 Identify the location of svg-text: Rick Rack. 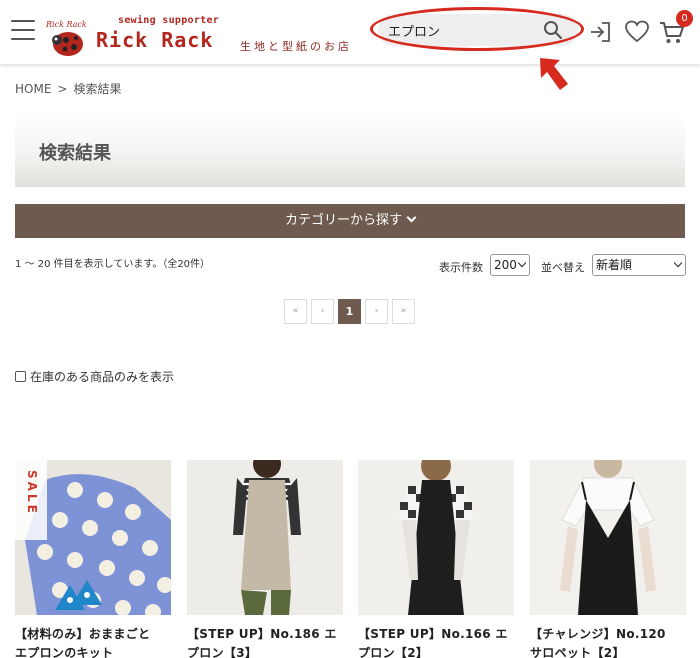
(66, 24).